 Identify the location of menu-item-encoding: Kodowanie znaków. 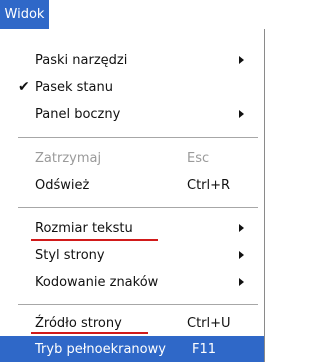
(132, 282).